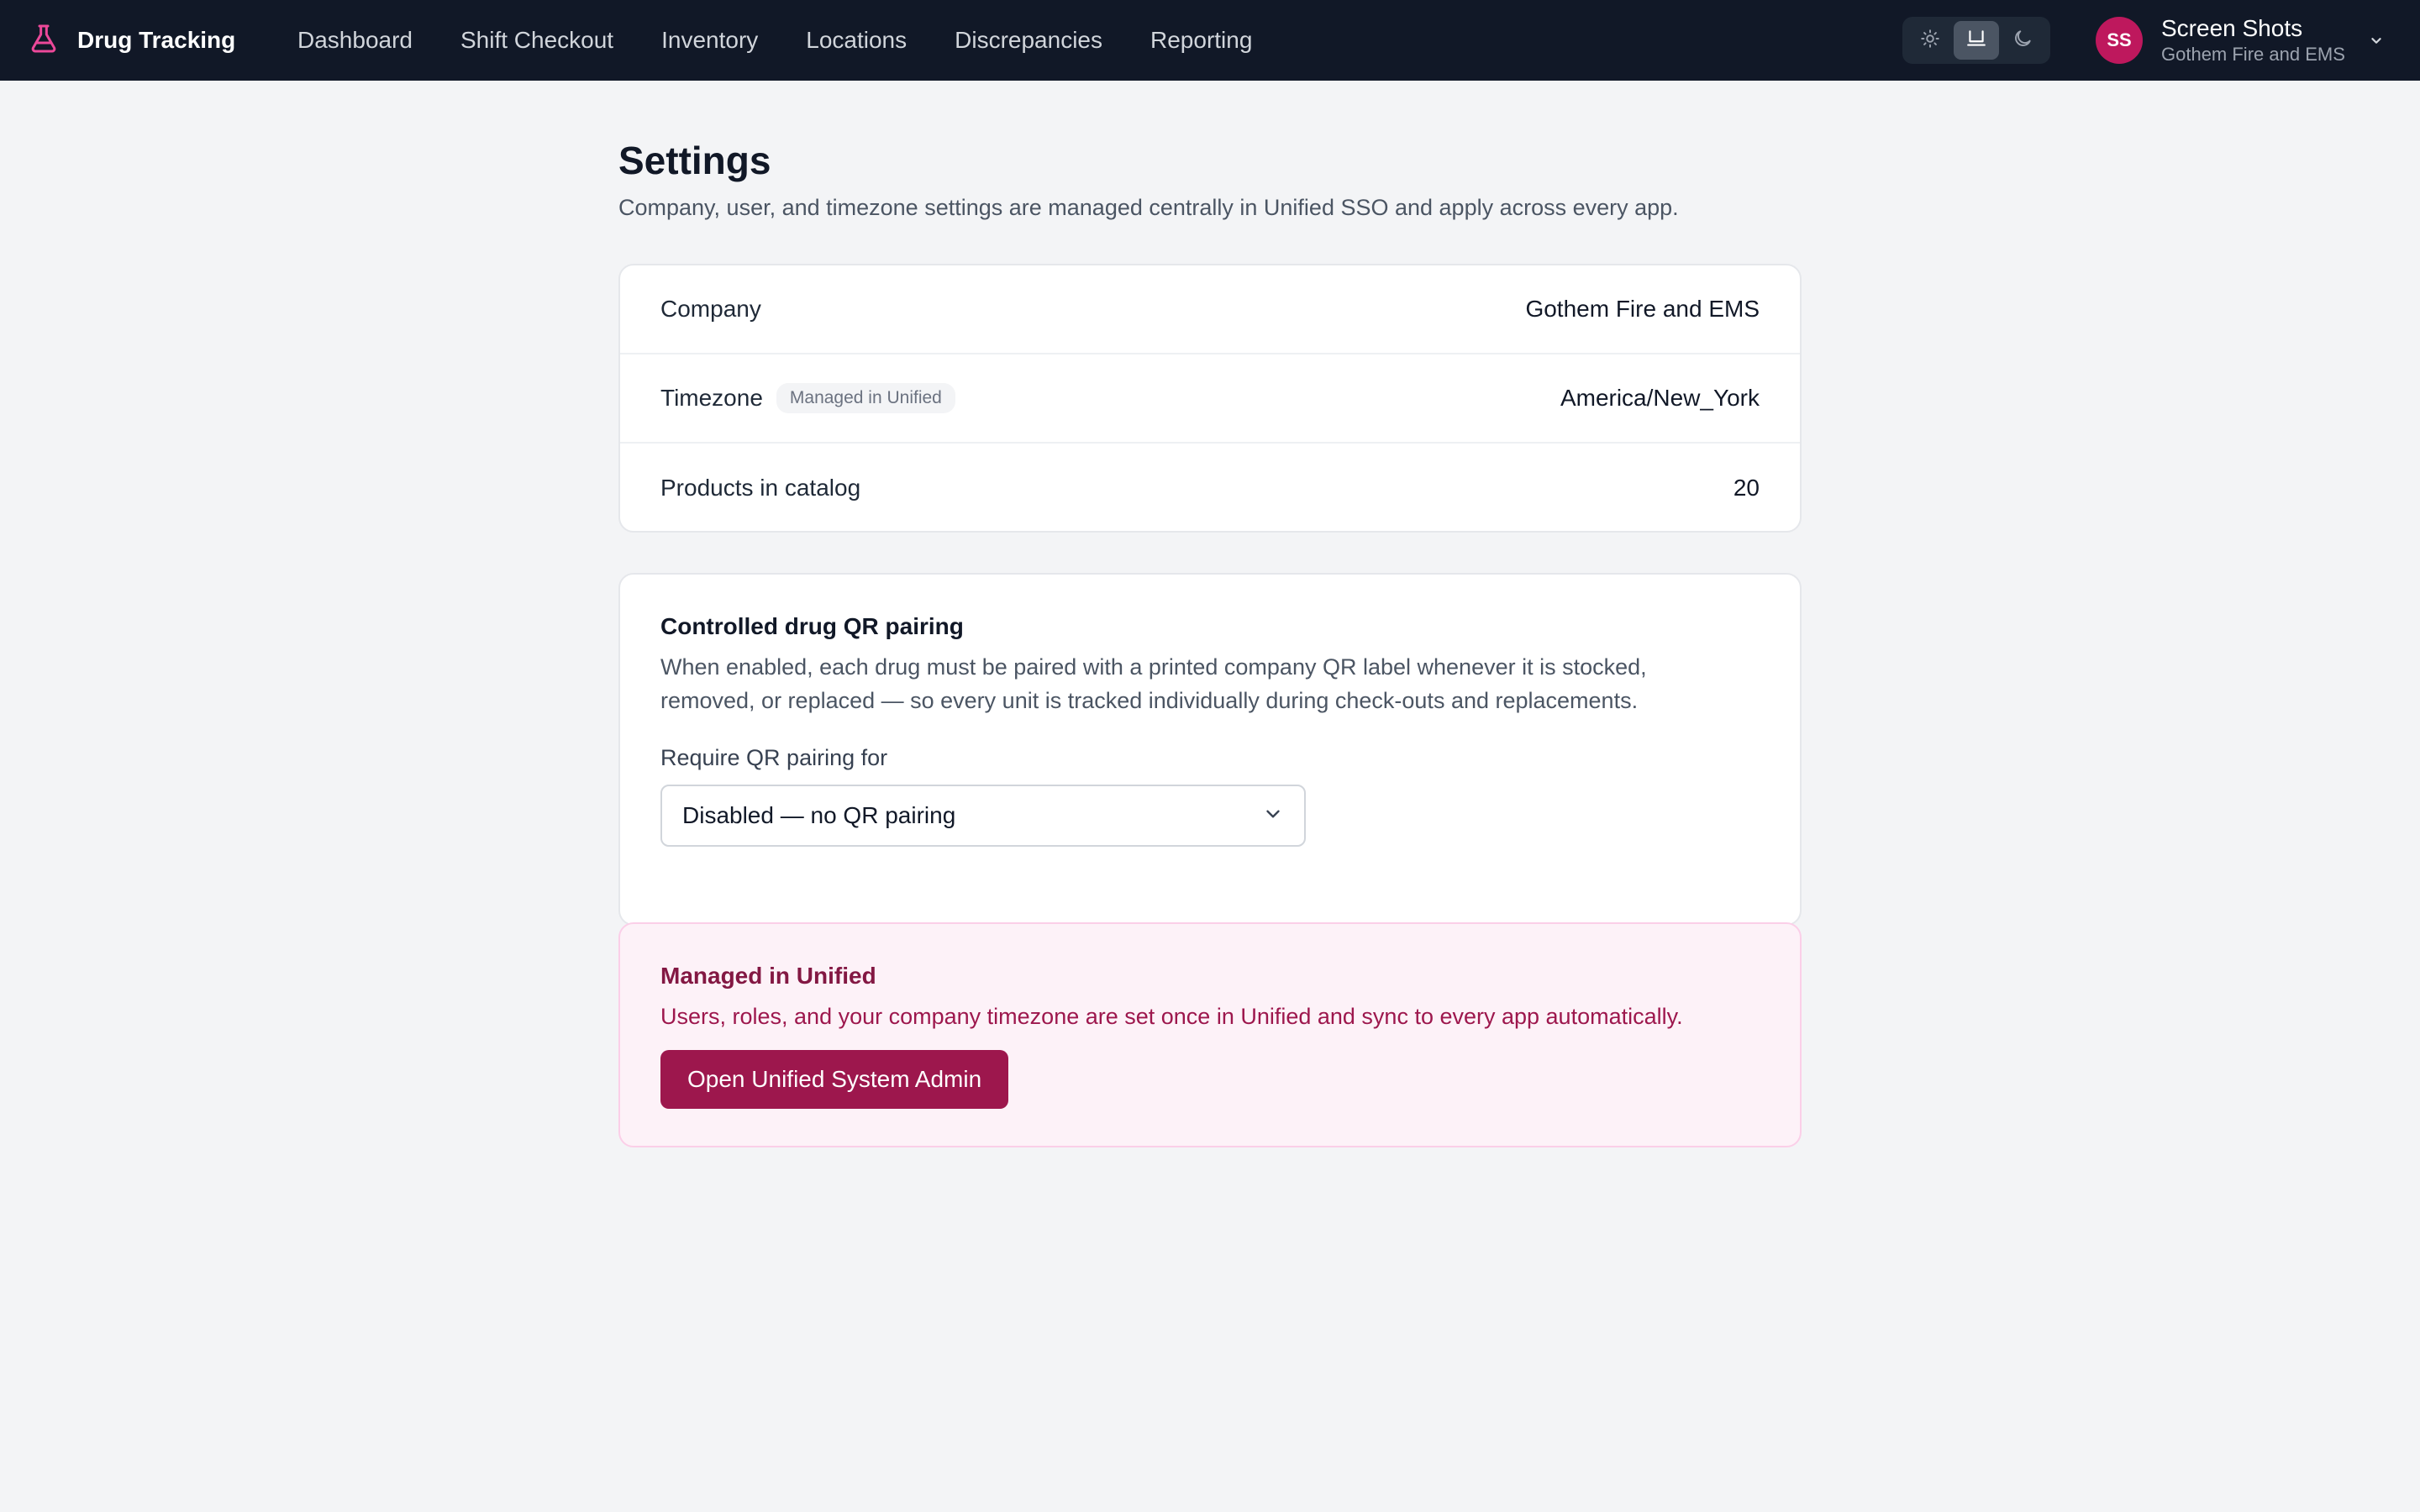 This screenshot has height=1512, width=2420. Describe the element at coordinates (1746, 488) in the screenshot. I see `products-count: 20` at that location.